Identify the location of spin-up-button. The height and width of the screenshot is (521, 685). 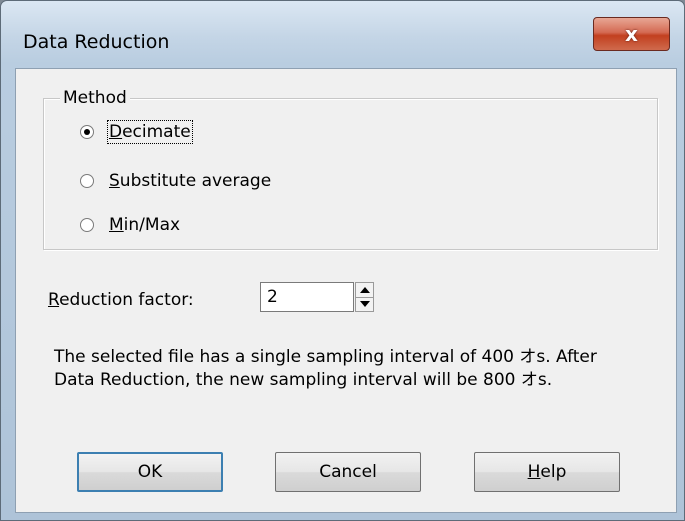
(364, 290).